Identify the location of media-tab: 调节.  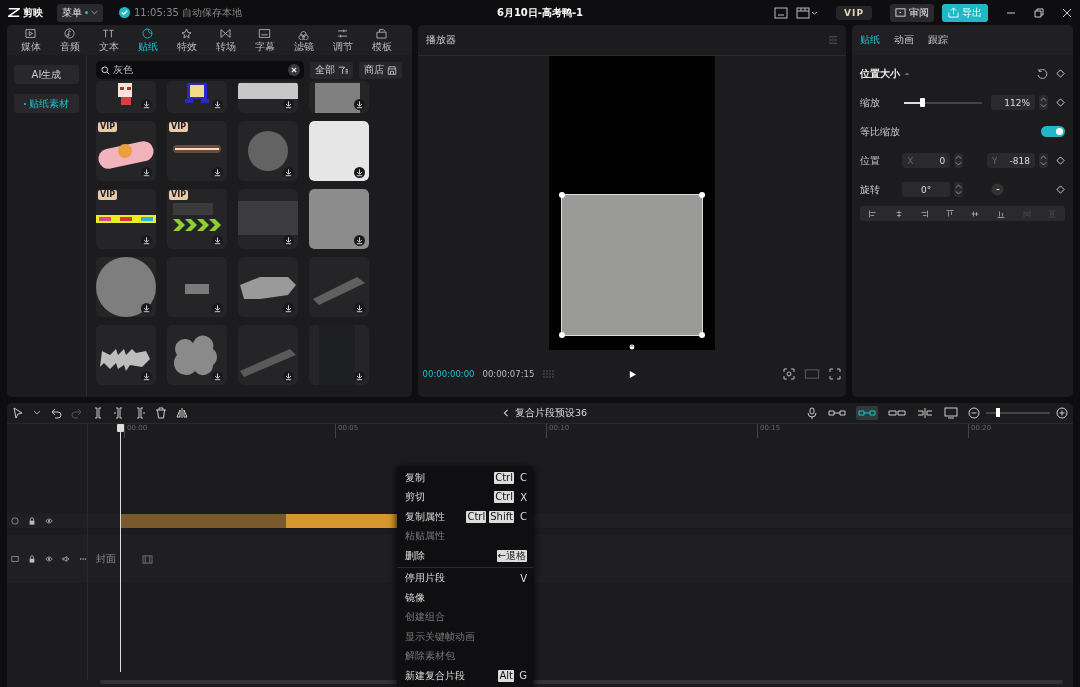
(342, 40).